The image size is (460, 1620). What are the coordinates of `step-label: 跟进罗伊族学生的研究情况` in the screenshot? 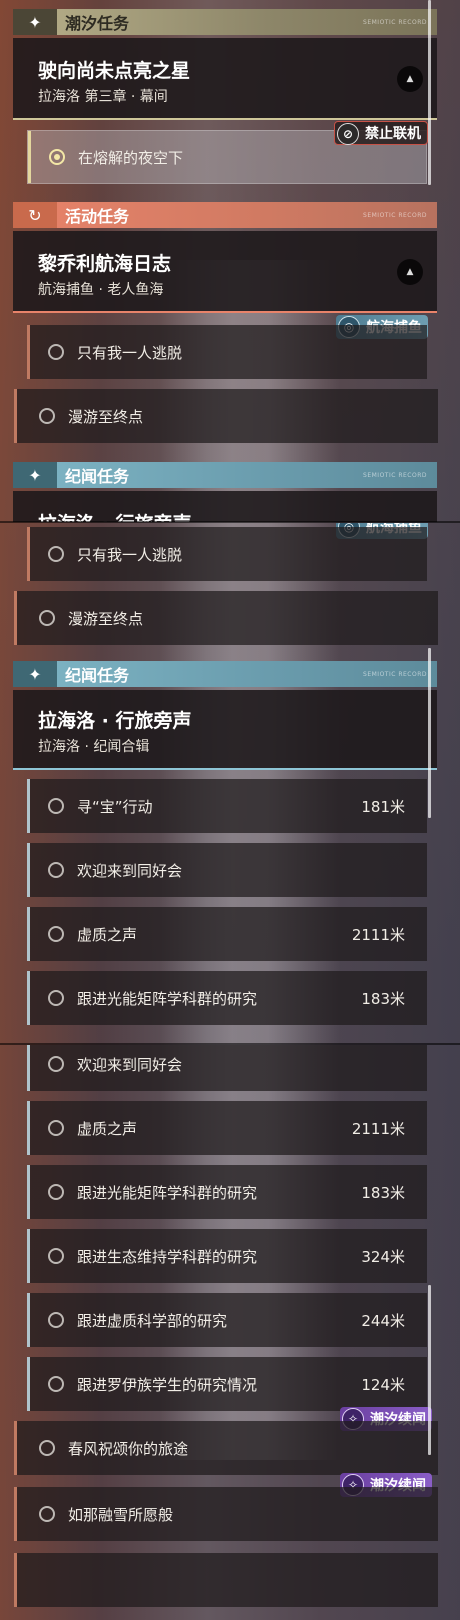 It's located at (167, 1384).